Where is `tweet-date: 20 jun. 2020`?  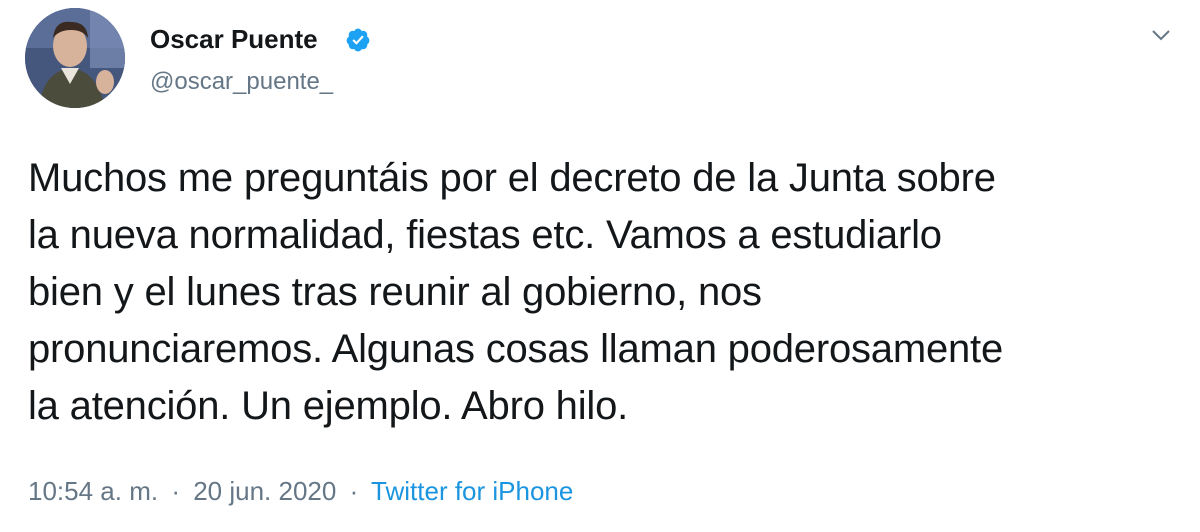
tweet-date: 20 jun. 2020 is located at coordinates (264, 491).